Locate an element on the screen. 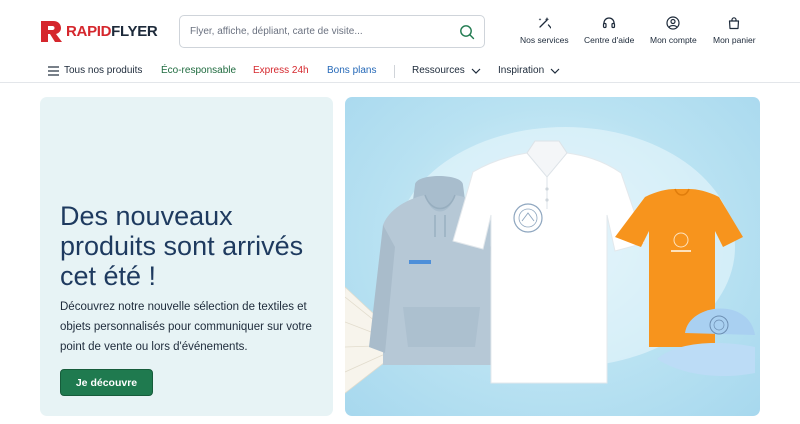 This screenshot has width=800, height=424. category-deals: Bons plans is located at coordinates (351, 70).